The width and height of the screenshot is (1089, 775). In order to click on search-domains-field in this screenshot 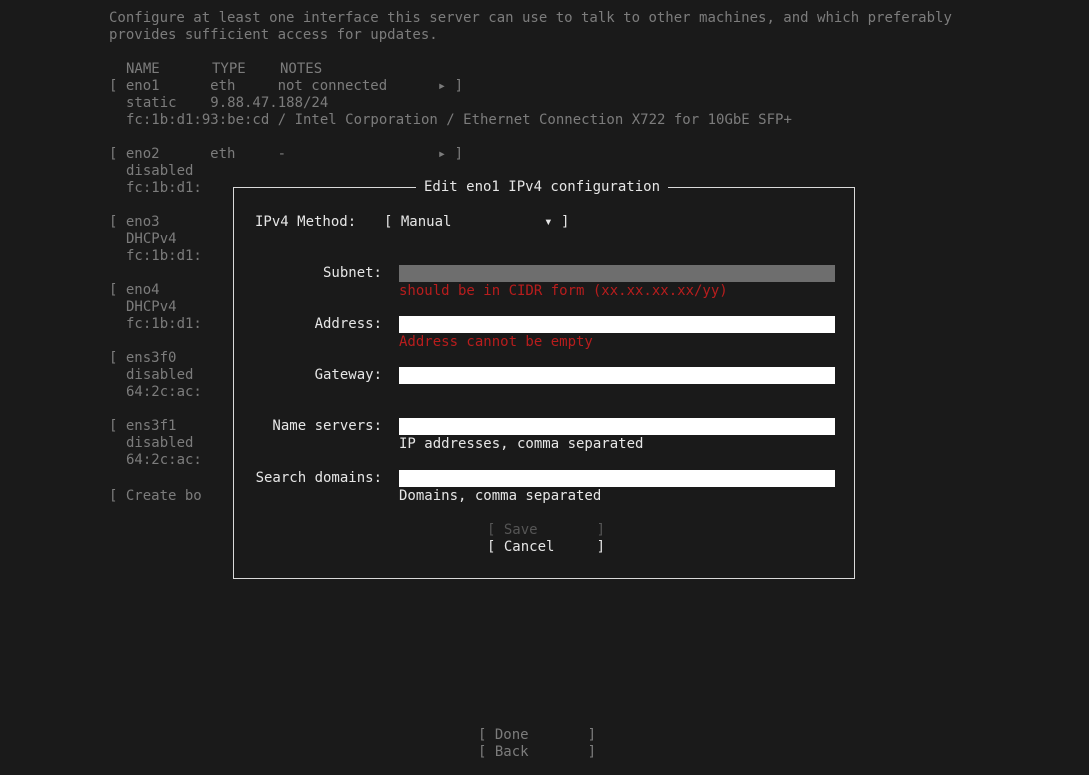, I will do `click(617, 478)`.